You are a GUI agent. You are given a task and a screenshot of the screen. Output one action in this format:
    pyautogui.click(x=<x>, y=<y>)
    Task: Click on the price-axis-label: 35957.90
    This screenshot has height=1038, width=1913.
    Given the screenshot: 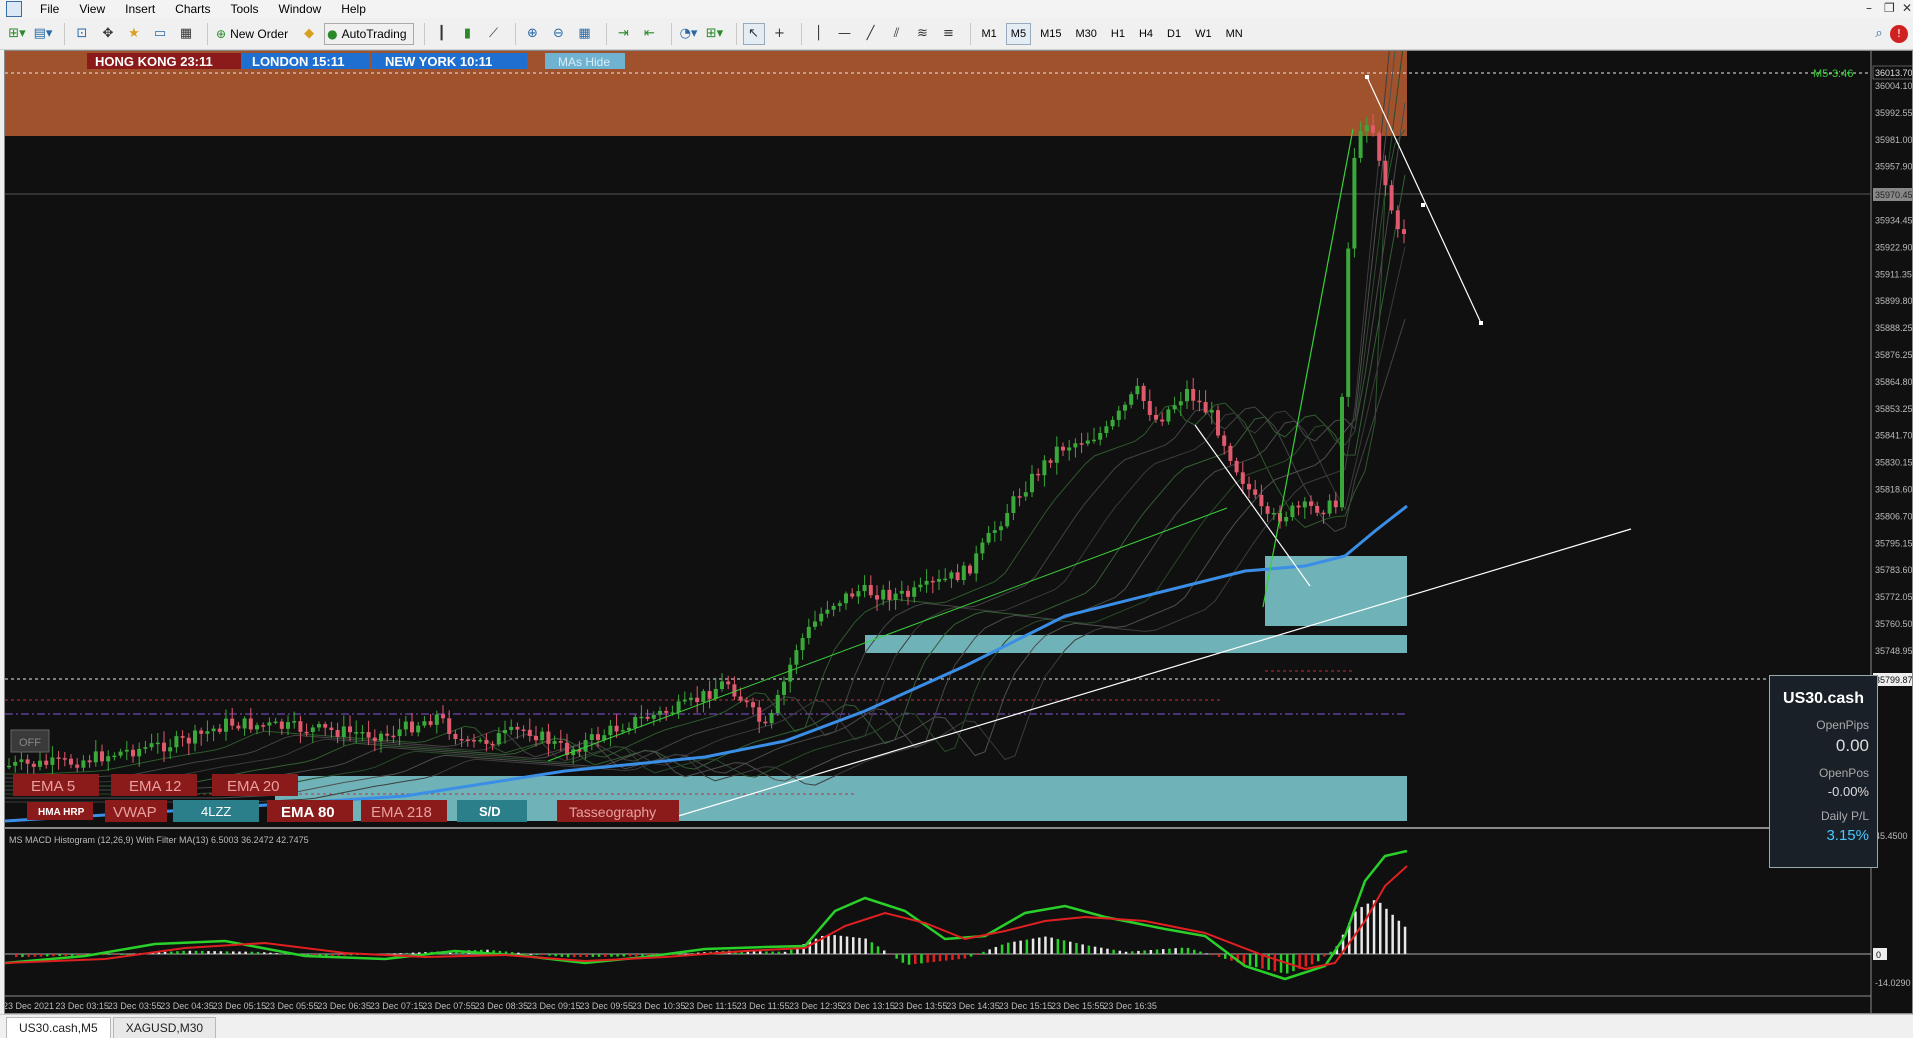 What is the action you would take?
    pyautogui.click(x=1894, y=167)
    